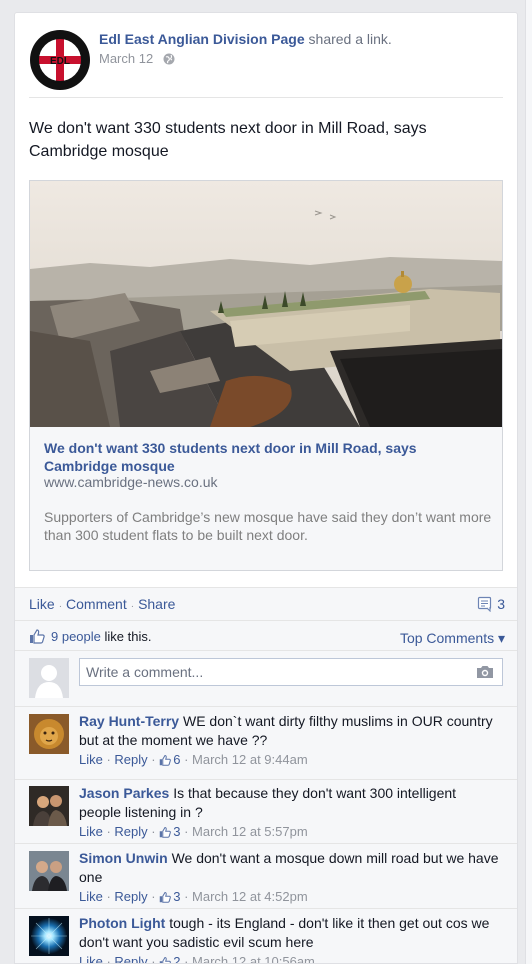 The height and width of the screenshot is (964, 532). I want to click on comment-time: March 12 at 5:57pm, so click(250, 831).